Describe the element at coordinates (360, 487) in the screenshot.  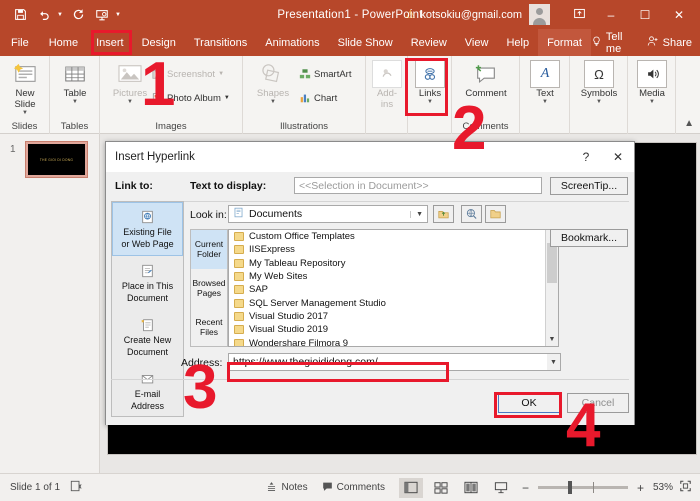
I see `comments-label: Comments` at that location.